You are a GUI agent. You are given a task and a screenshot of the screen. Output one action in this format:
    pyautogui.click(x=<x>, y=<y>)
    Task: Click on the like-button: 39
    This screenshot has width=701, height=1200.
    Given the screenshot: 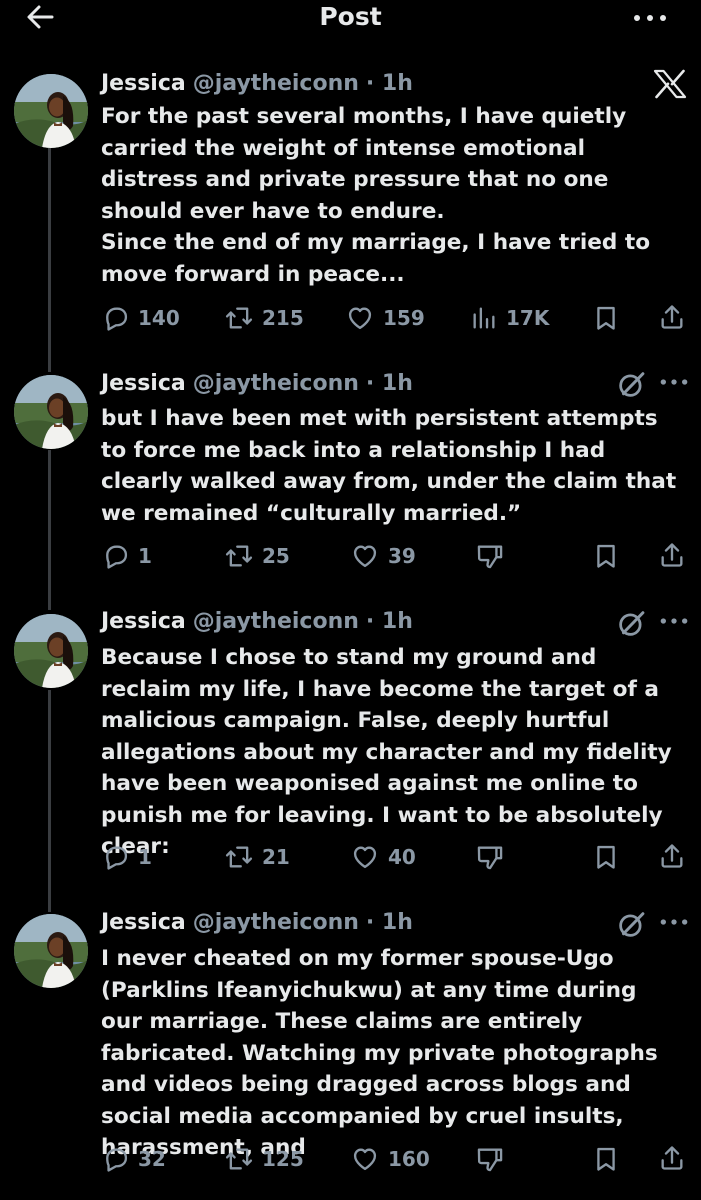 What is the action you would take?
    pyautogui.click(x=383, y=556)
    